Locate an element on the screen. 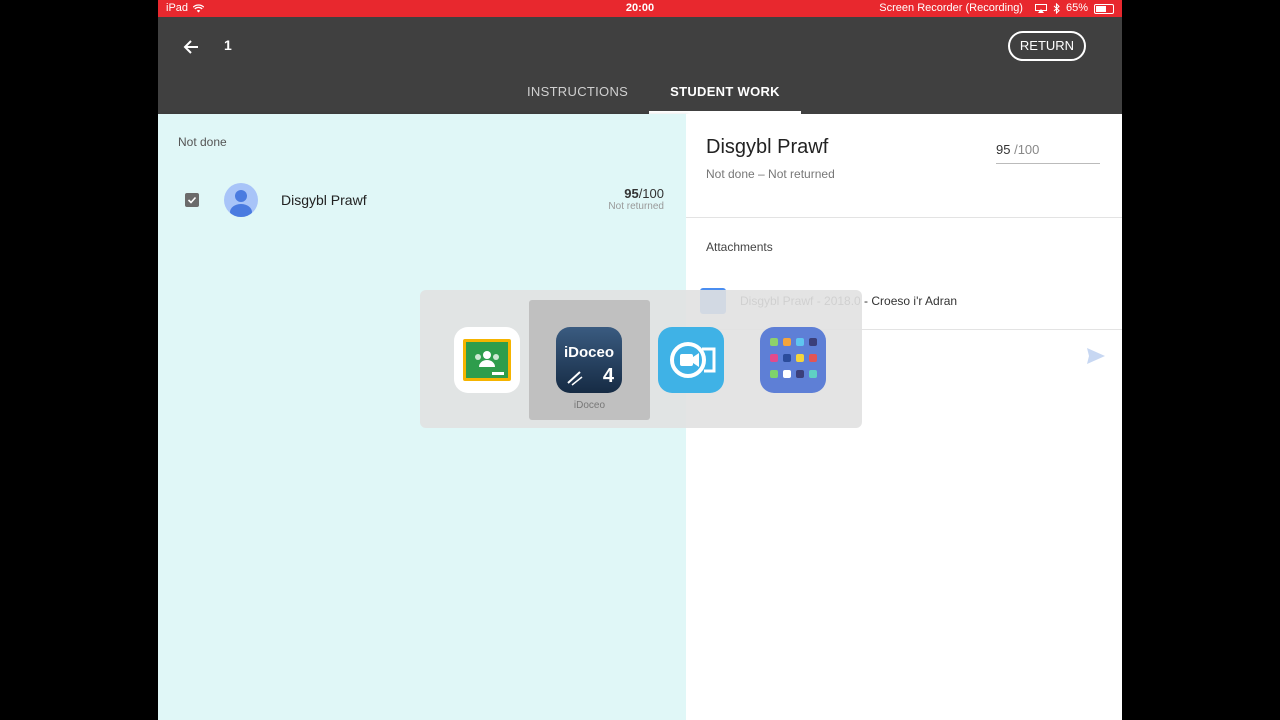  page-number: 1 is located at coordinates (228, 45).